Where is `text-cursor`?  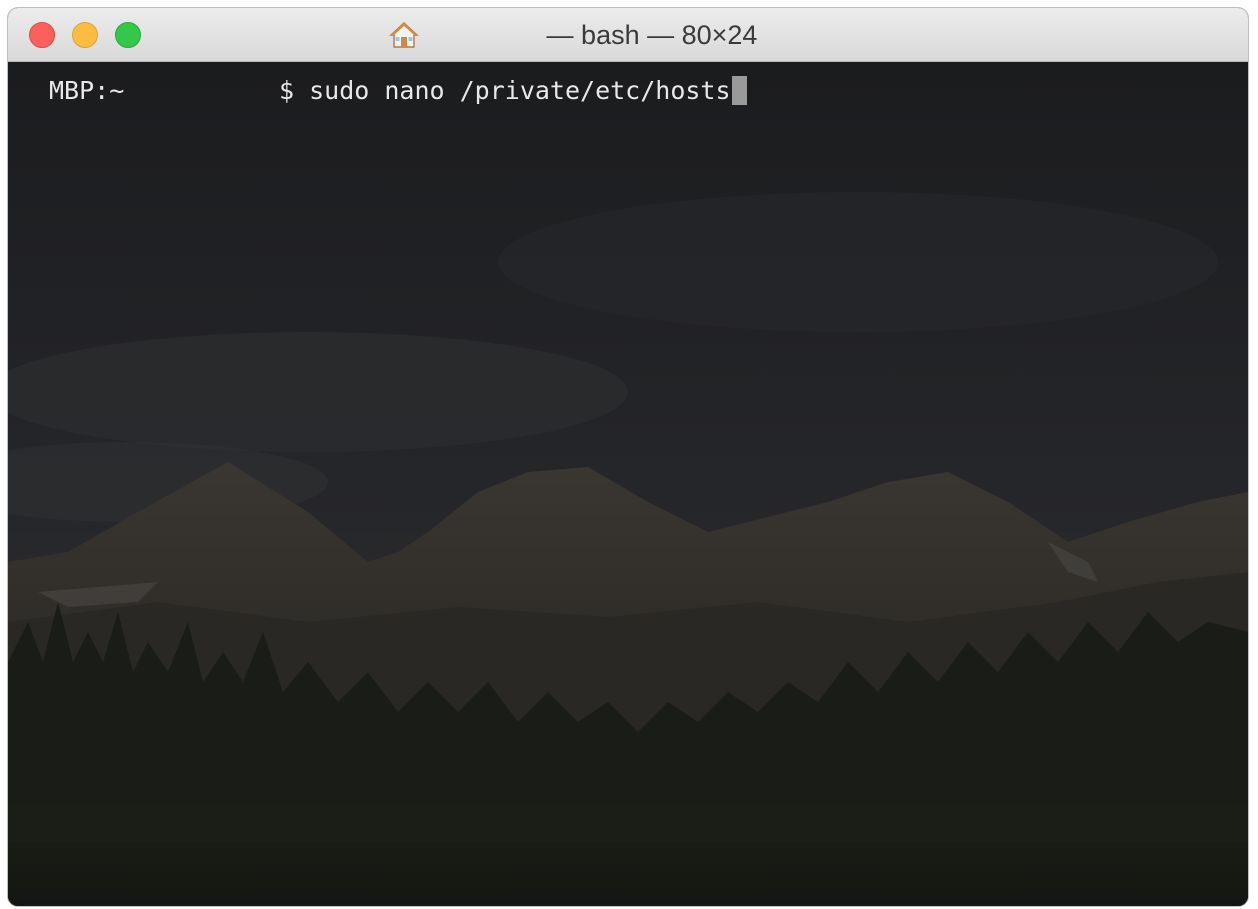 text-cursor is located at coordinates (739, 90).